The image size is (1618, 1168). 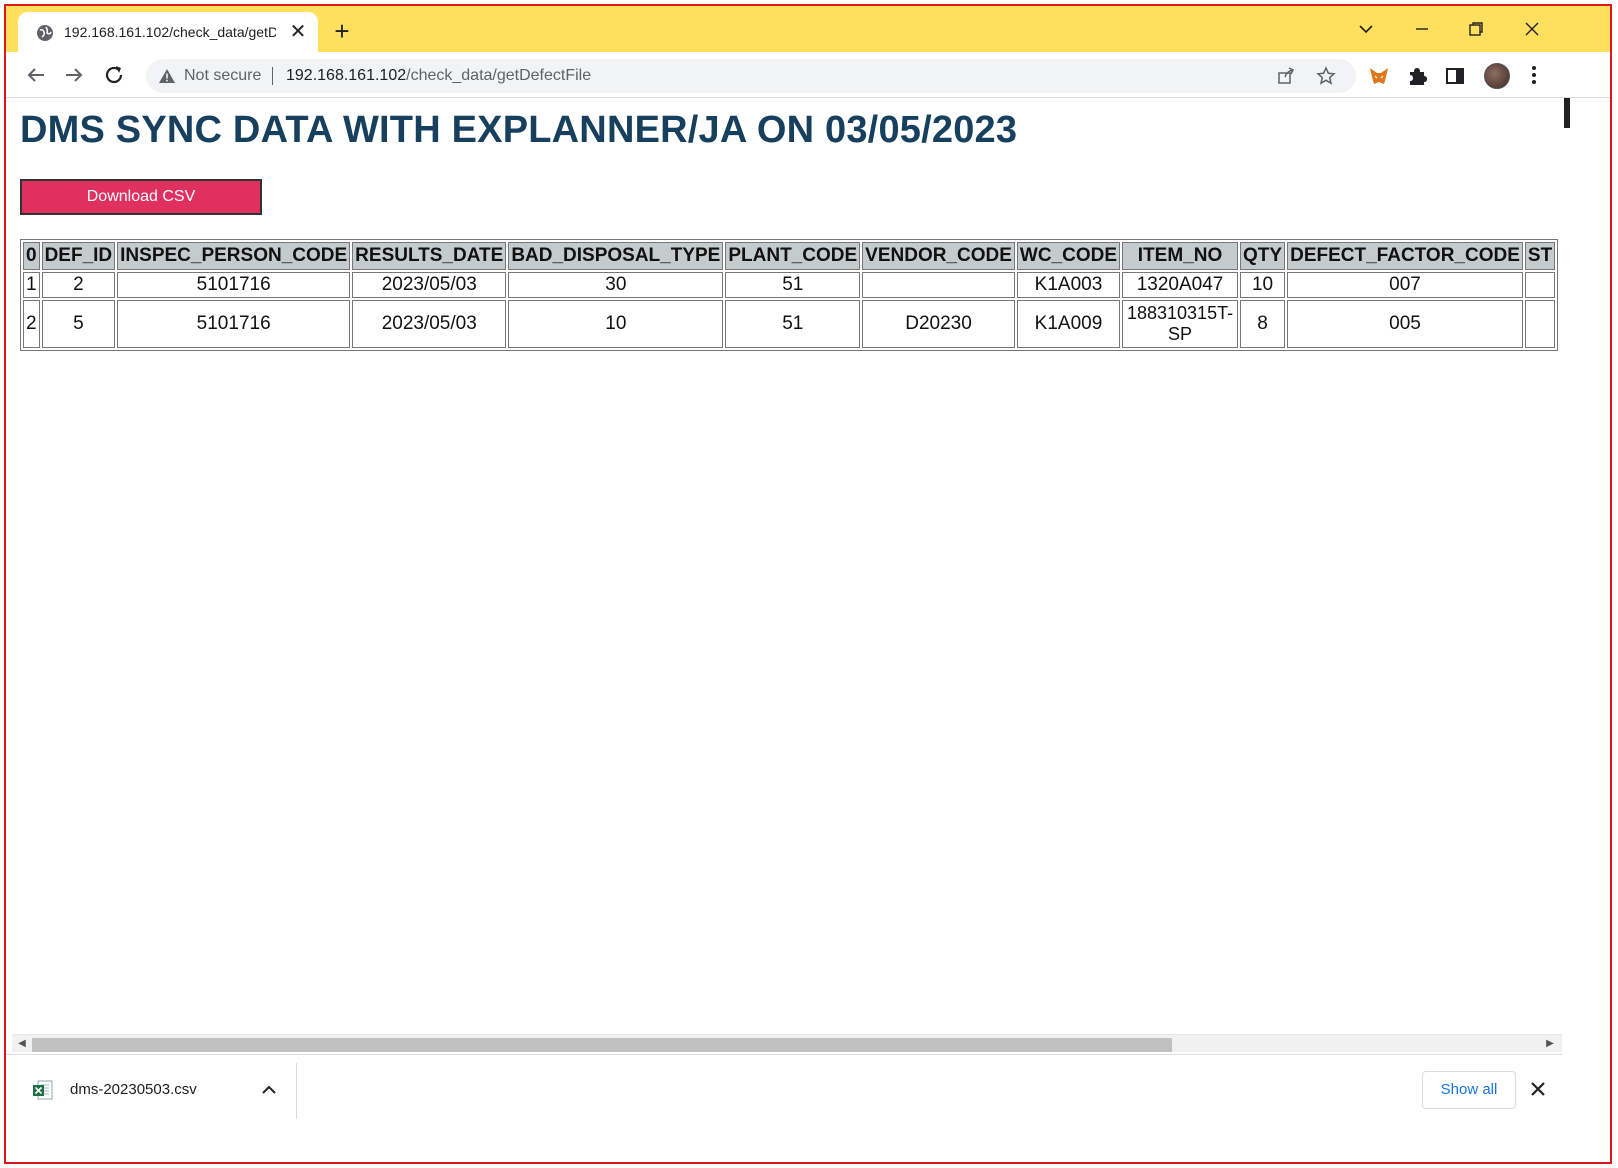 I want to click on metamask-fox-icon, so click(x=1379, y=76).